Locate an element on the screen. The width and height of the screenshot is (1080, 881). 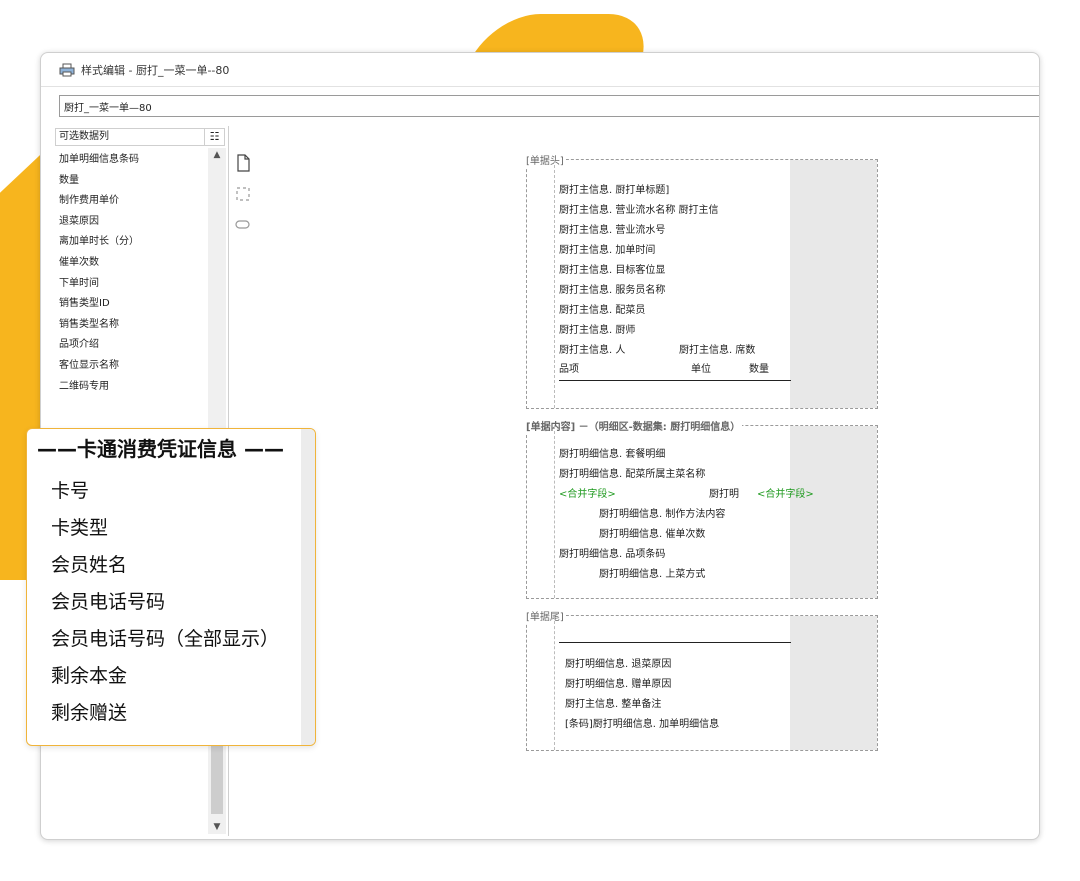
list-item: 离加单时长（分） is located at coordinates (134, 242).